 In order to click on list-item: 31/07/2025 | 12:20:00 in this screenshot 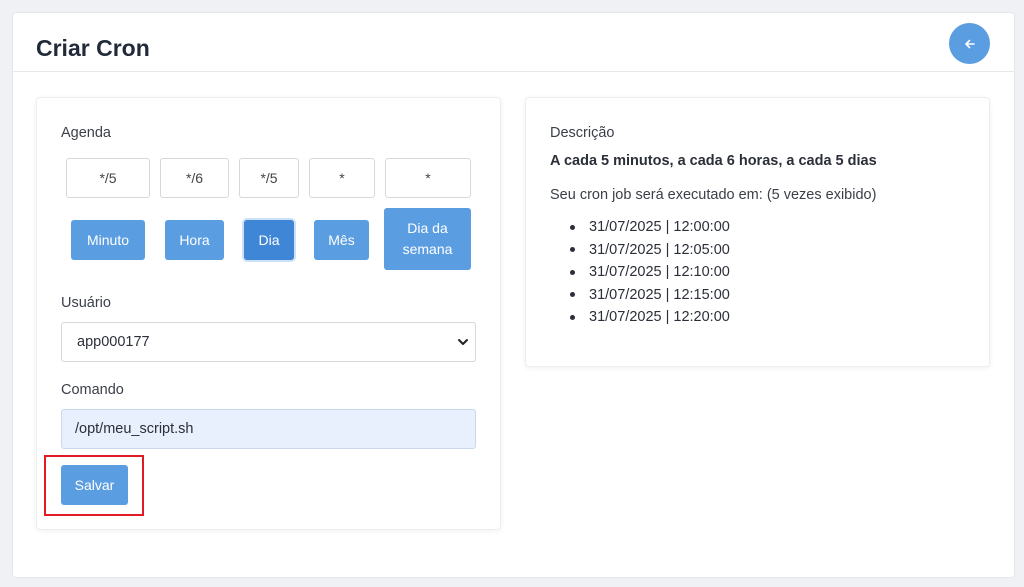, I will do `click(650, 317)`.